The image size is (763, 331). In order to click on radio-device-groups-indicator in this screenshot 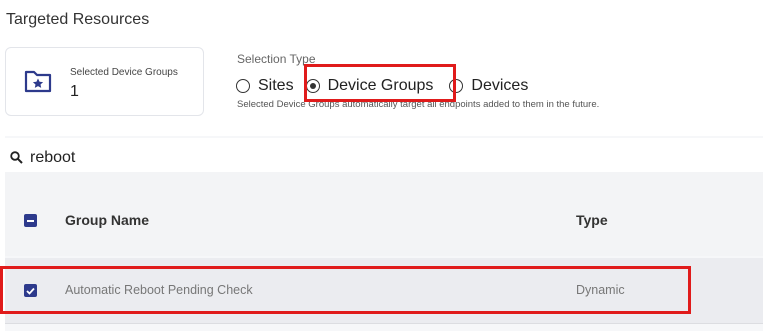, I will do `click(312, 86)`.